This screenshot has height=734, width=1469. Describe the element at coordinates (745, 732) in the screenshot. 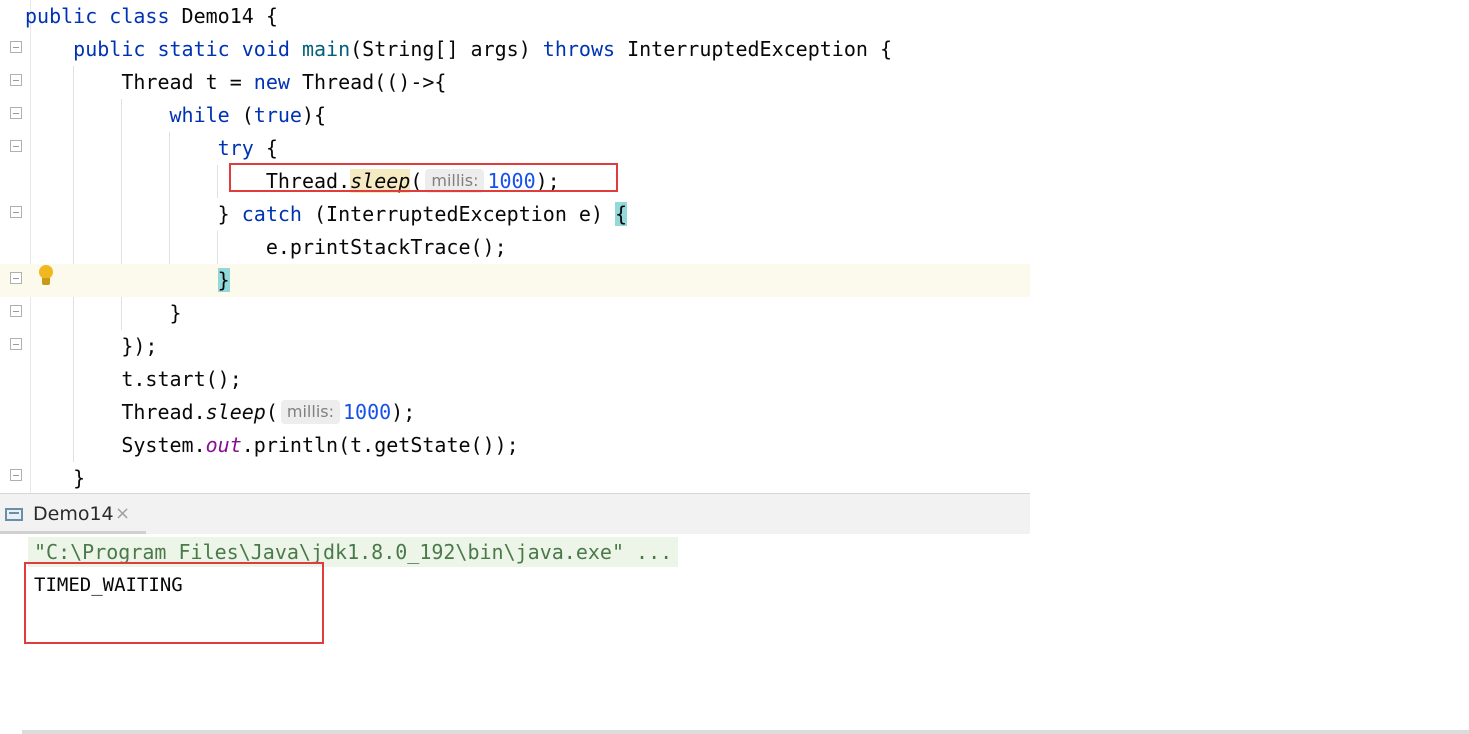

I see `horizontal-scrollbar` at that location.